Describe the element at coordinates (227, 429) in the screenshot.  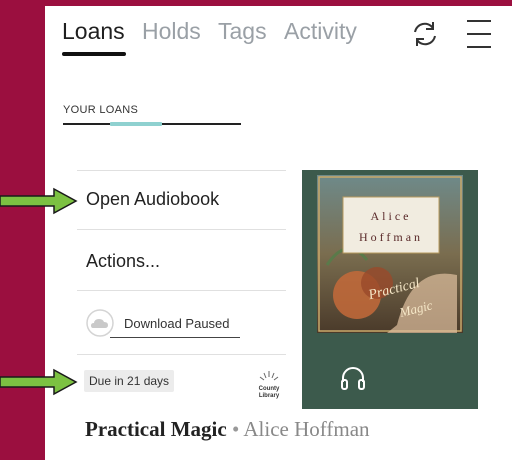
I see `book-title-line: Practical Magic • Alice Hoffman` at that location.